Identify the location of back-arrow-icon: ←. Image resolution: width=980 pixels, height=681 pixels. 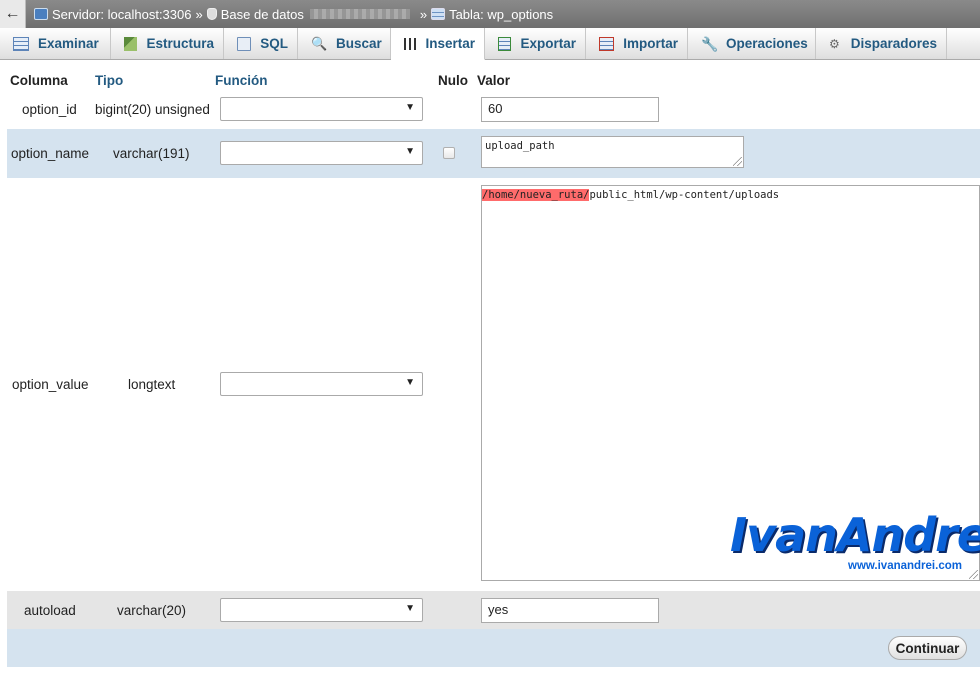
(13, 14).